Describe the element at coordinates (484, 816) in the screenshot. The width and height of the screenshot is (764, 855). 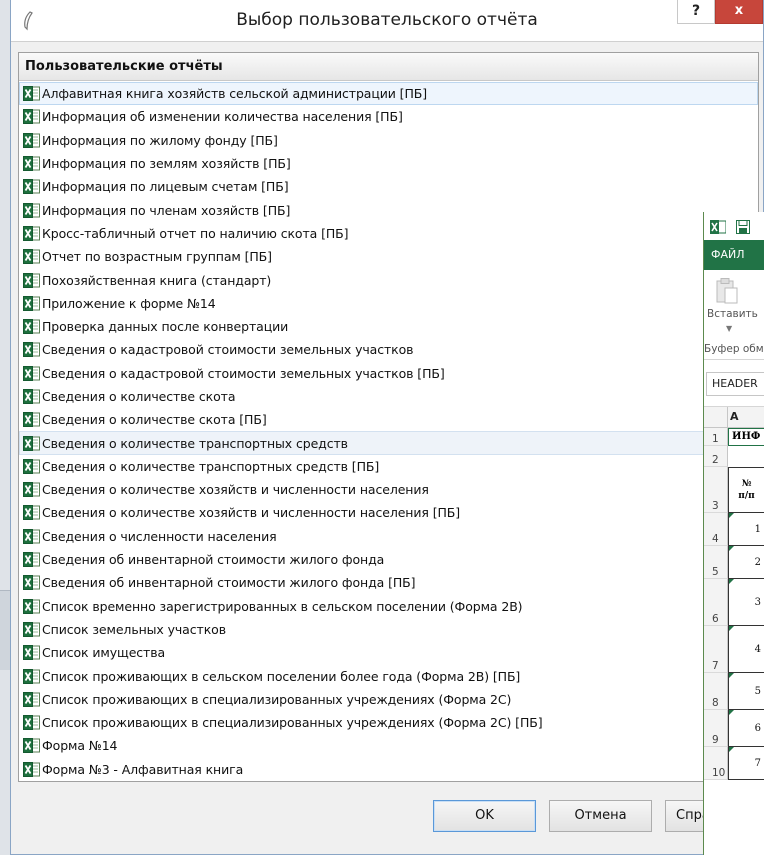
I see `ok-button: OK` at that location.